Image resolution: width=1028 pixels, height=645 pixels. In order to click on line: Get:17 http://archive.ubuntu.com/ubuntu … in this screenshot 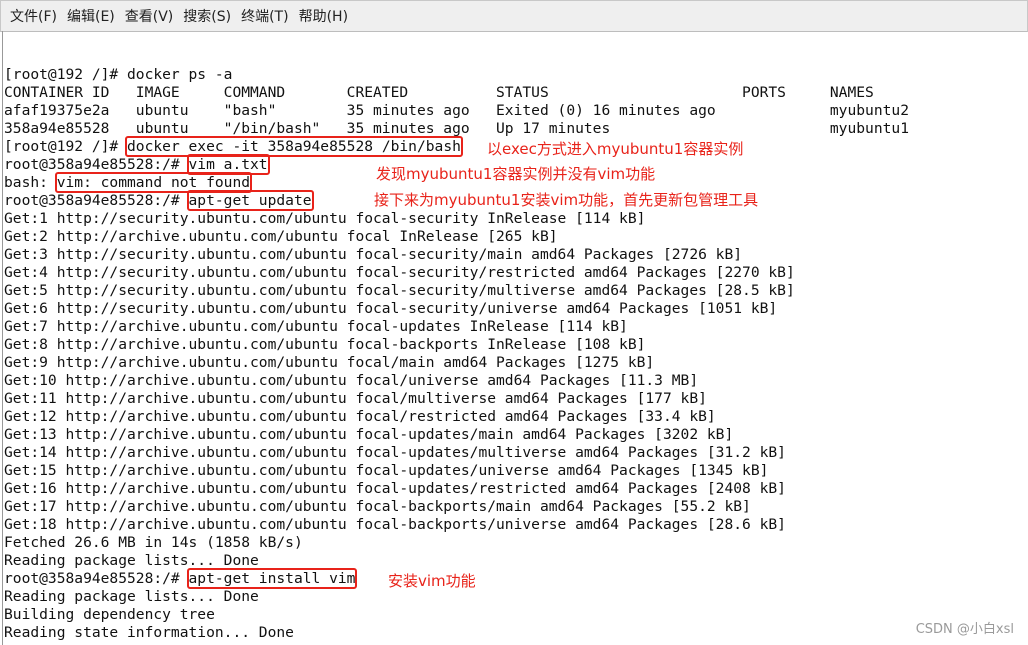, I will do `click(377, 506)`.